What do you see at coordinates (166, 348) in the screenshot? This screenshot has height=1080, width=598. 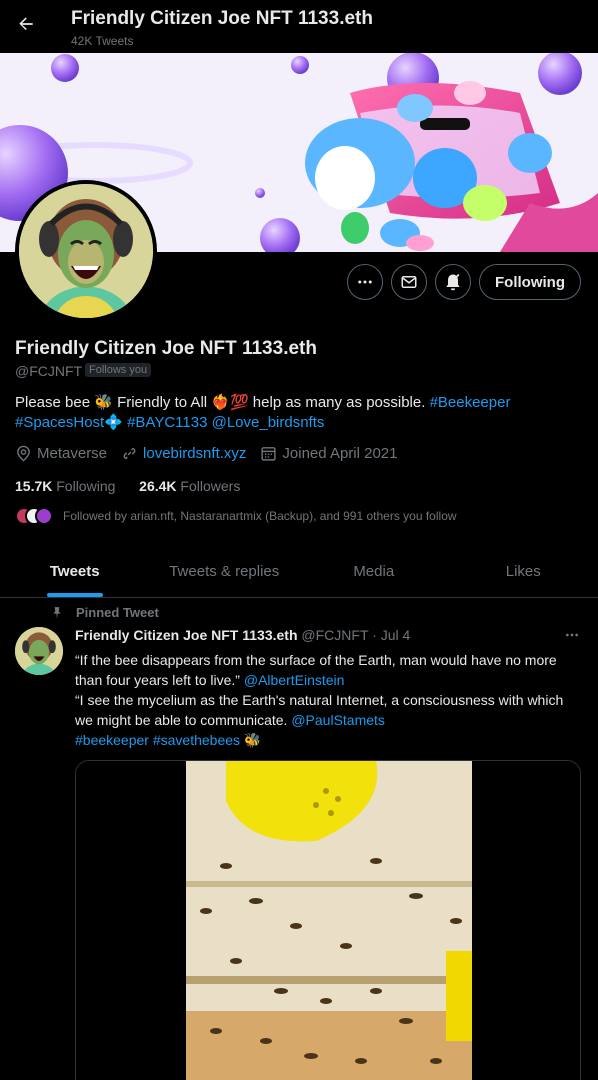 I see `profile-name: Friendly Citizen Joe NFT 1133.eth` at bounding box center [166, 348].